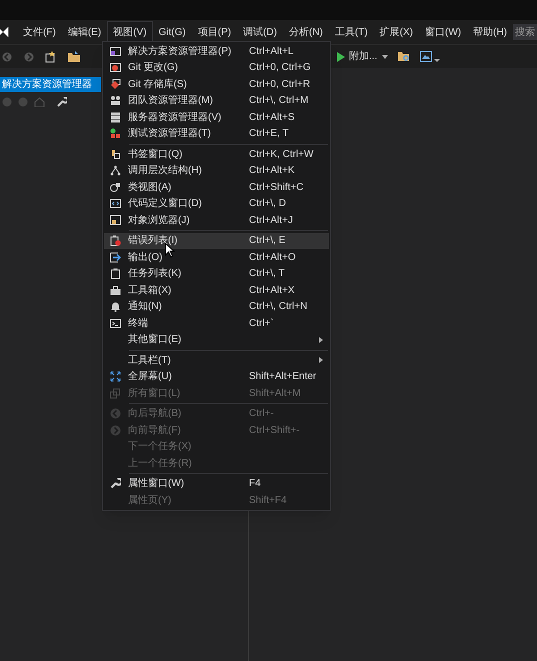 Image resolution: width=537 pixels, height=661 pixels. Describe the element at coordinates (115, 274) in the screenshot. I see `clipboard-icon` at that location.